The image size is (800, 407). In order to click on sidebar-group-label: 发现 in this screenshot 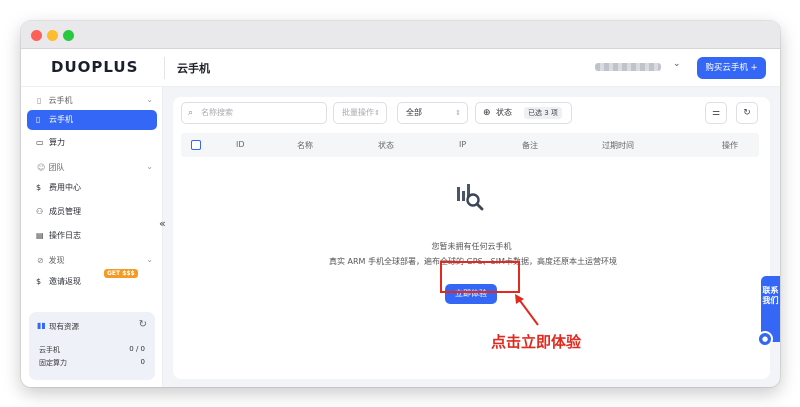, I will do `click(56, 260)`.